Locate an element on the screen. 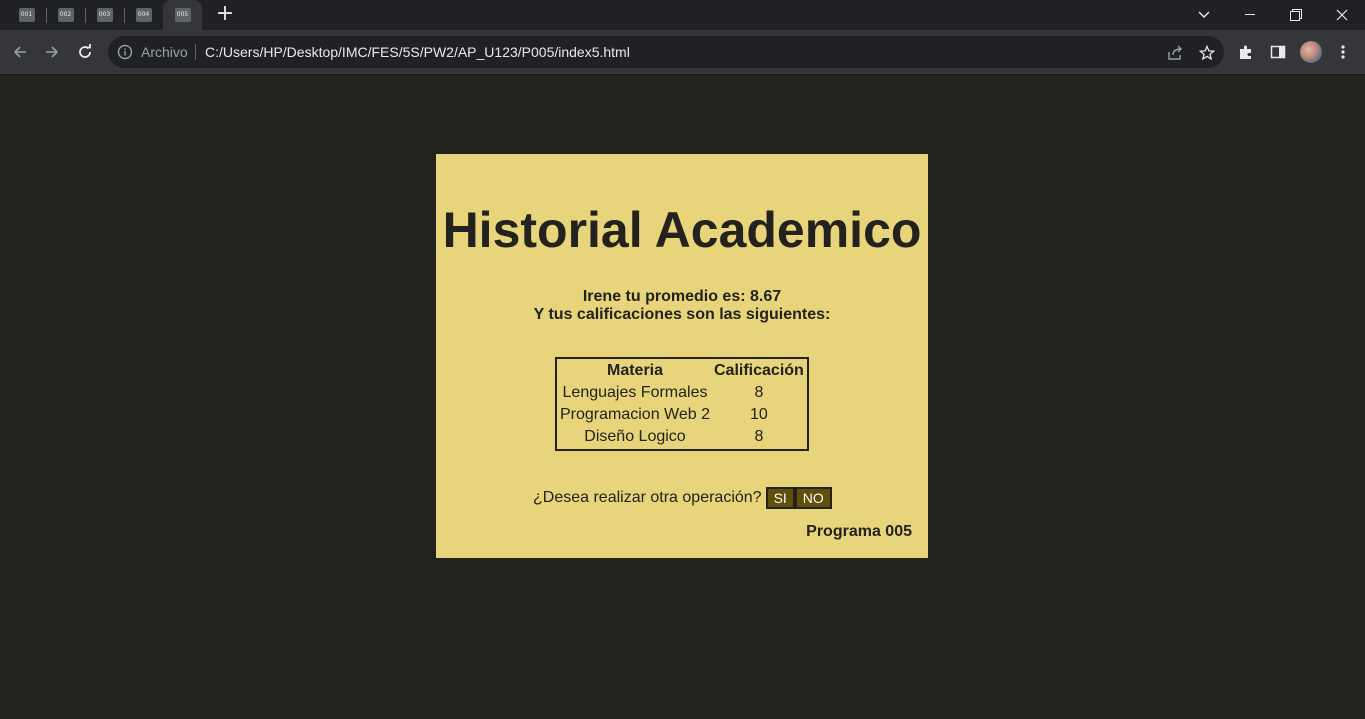 The height and width of the screenshot is (719, 1365). reload-icon is located at coordinates (85, 51).